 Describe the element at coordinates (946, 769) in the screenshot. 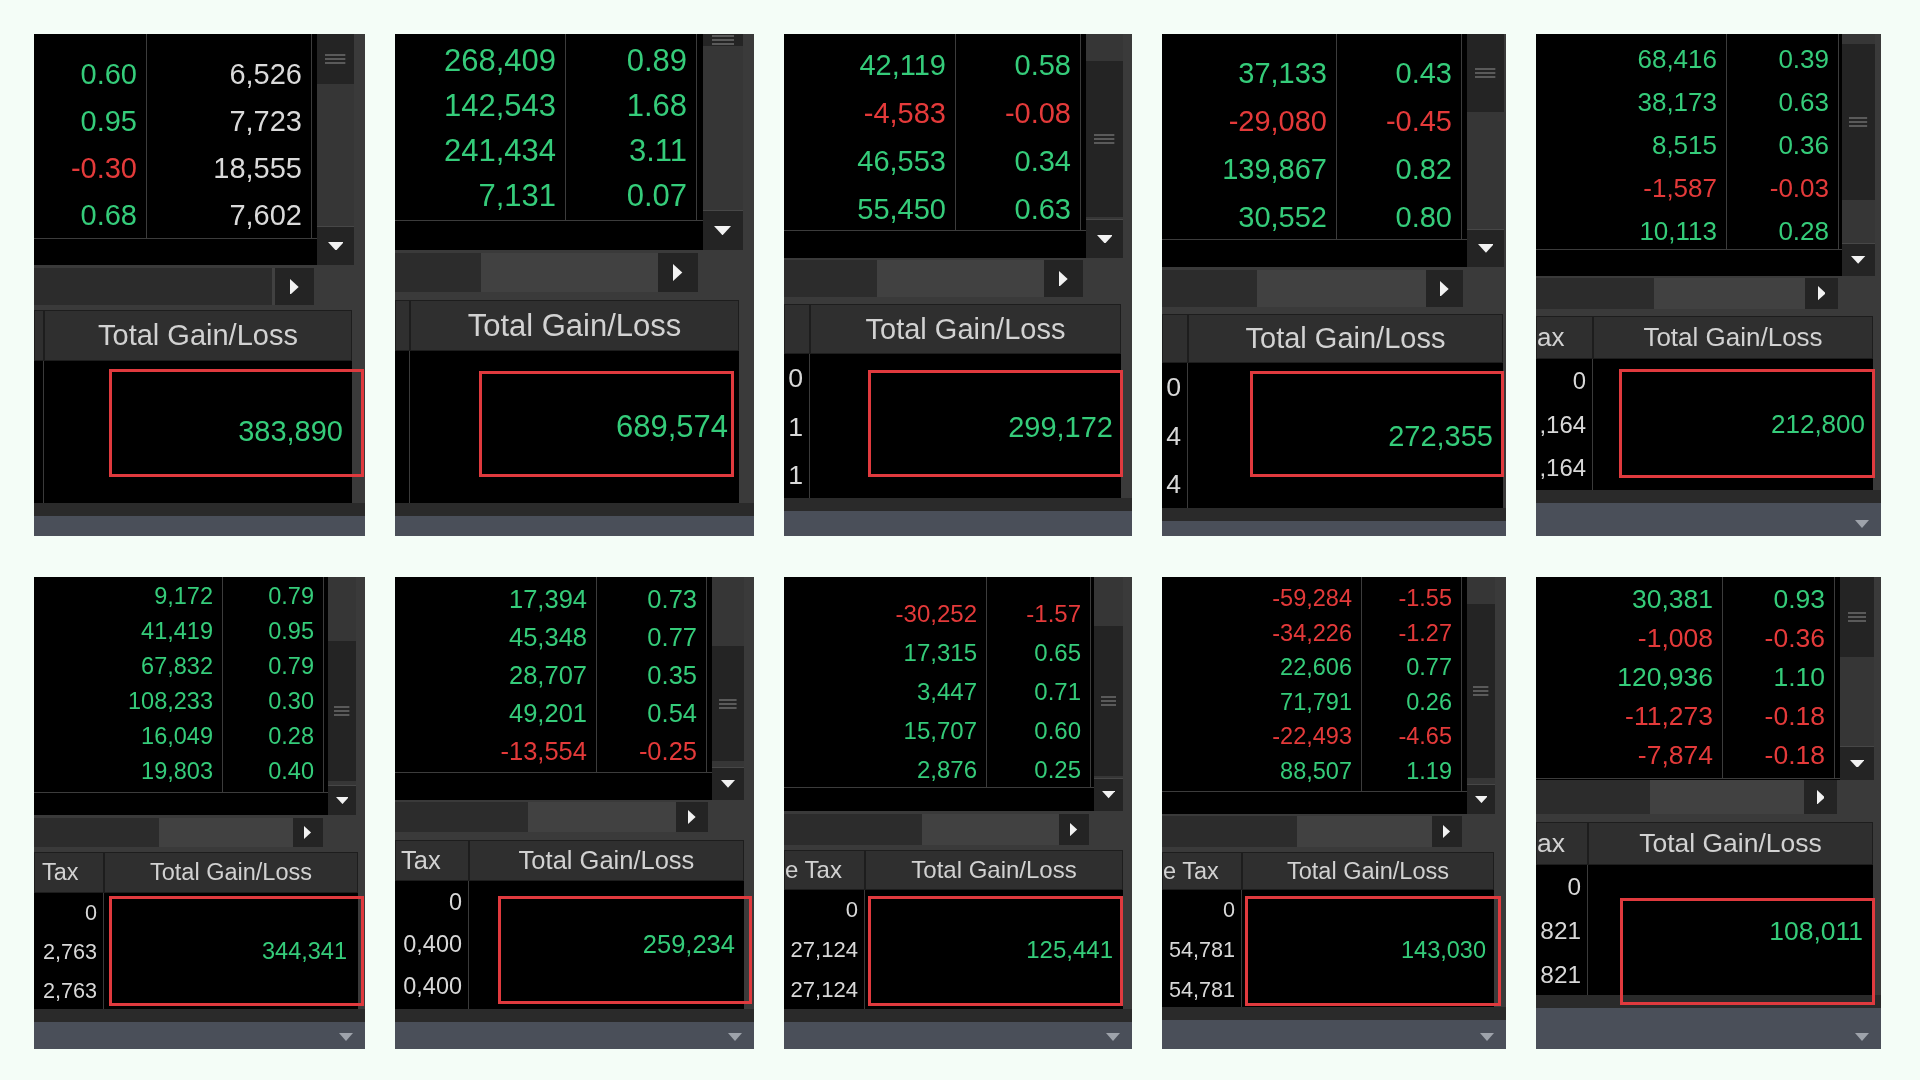

I see `table-cell-text: 2,876` at that location.